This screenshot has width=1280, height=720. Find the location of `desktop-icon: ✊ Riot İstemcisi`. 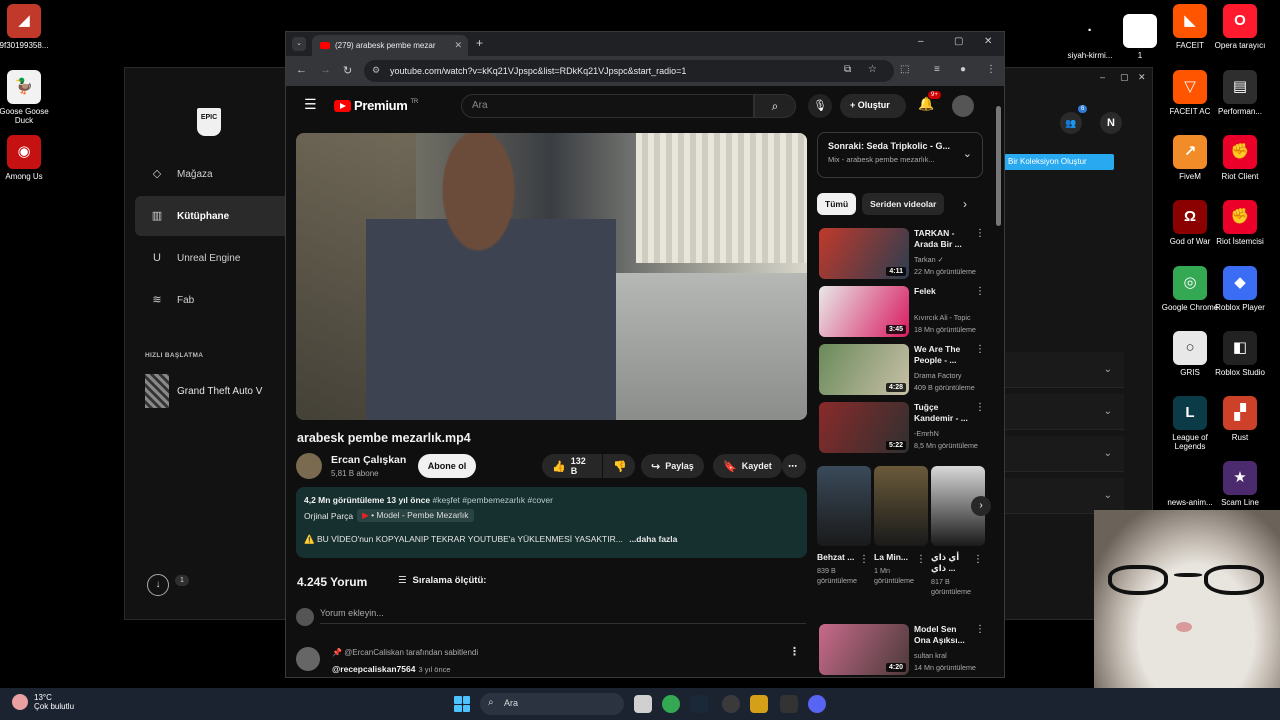

desktop-icon: ✊ Riot İstemcisi is located at coordinates (1240, 223).